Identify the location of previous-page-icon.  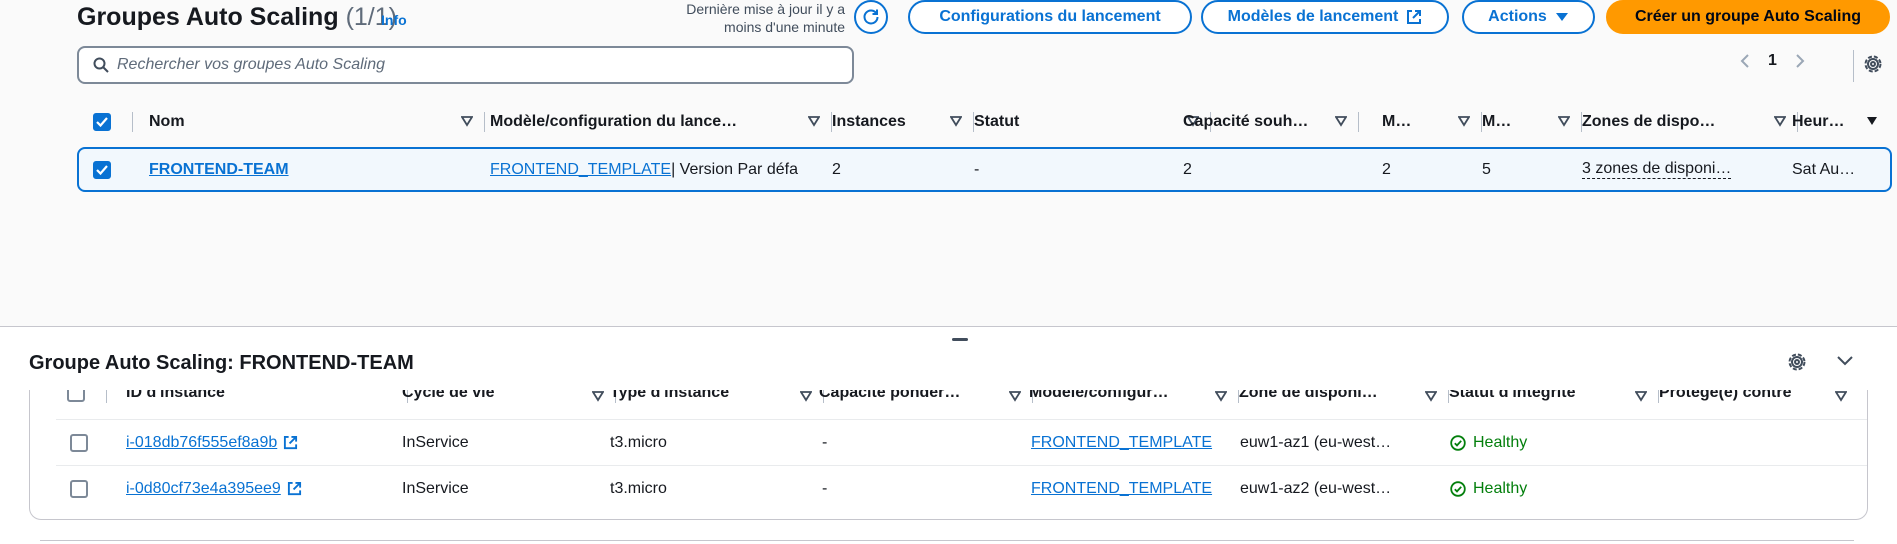
(1745, 61).